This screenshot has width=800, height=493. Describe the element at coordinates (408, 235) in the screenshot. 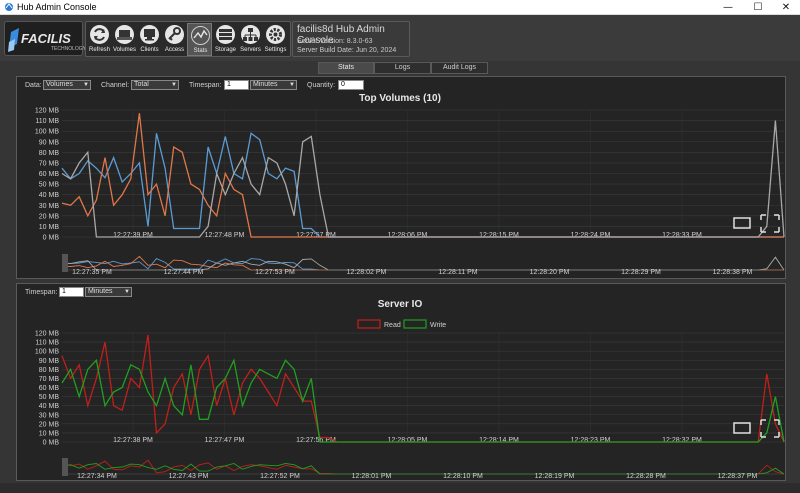

I see `x-tick-label: 12:28:06 PM` at that location.